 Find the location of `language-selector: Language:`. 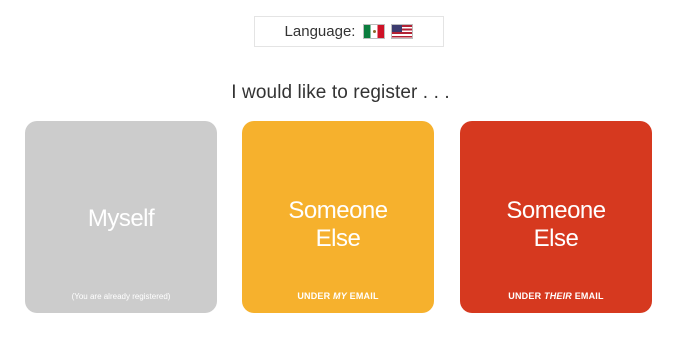

language-selector: Language: is located at coordinates (349, 31).